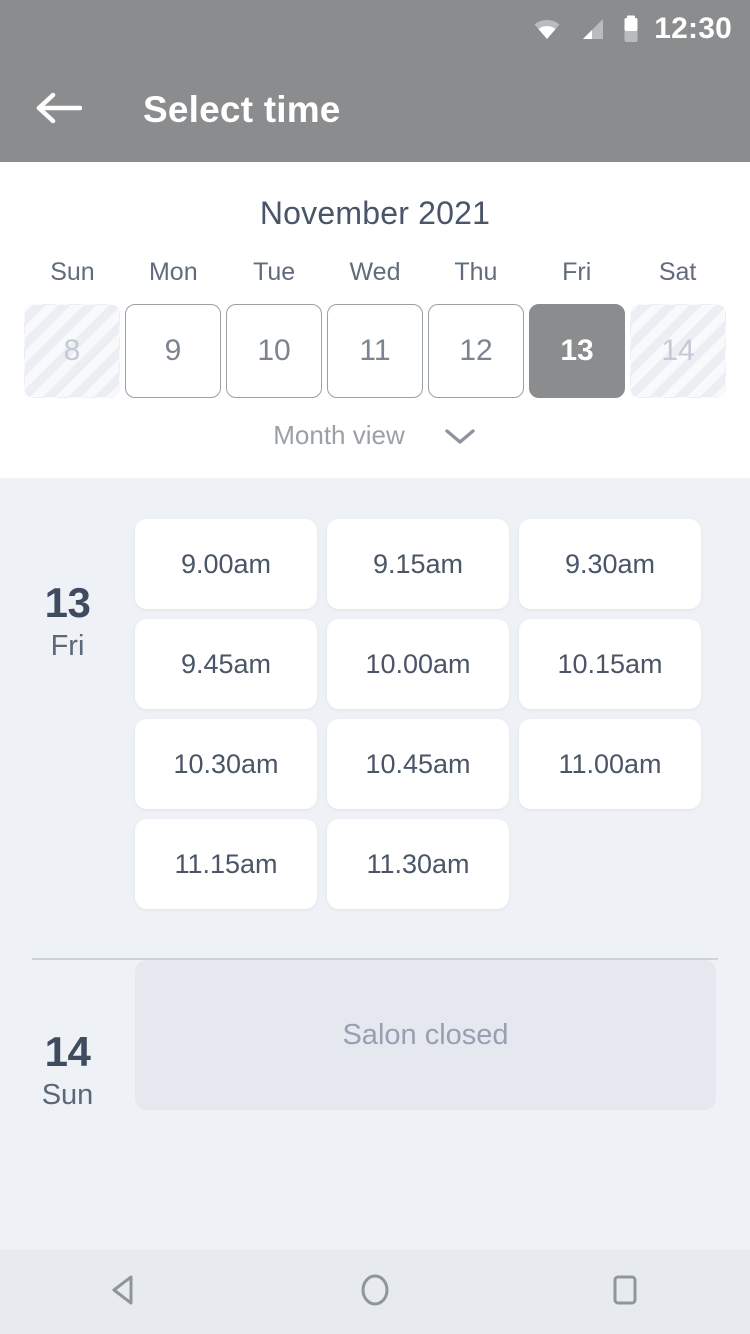  I want to click on calendar-day-10: 10, so click(274, 351).